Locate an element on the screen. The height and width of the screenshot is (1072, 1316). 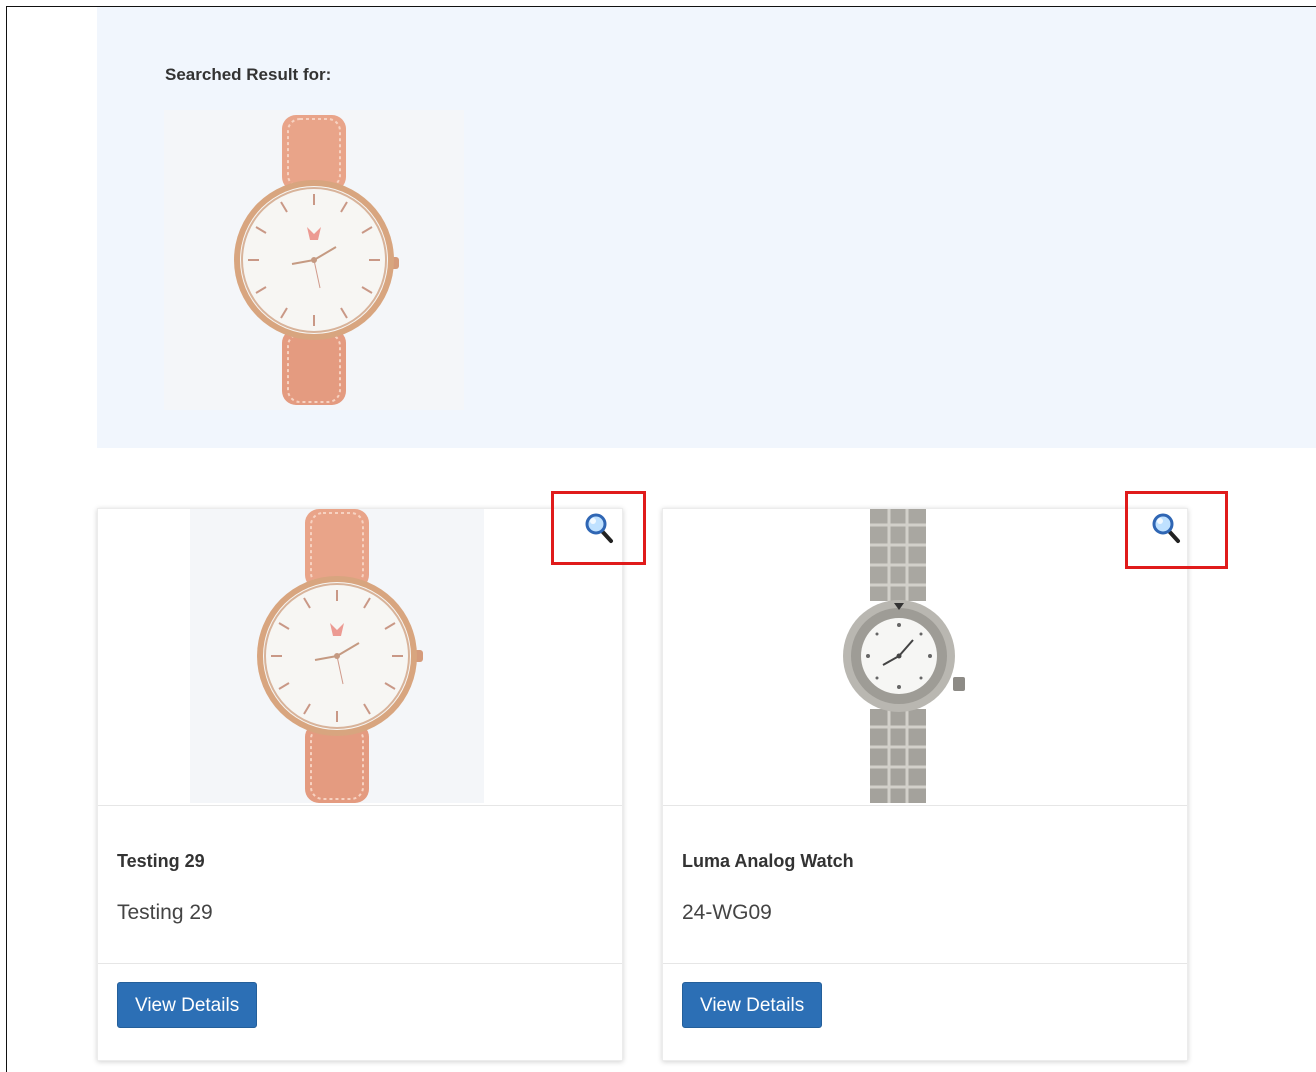
product-name: Testing 29 is located at coordinates (161, 861).